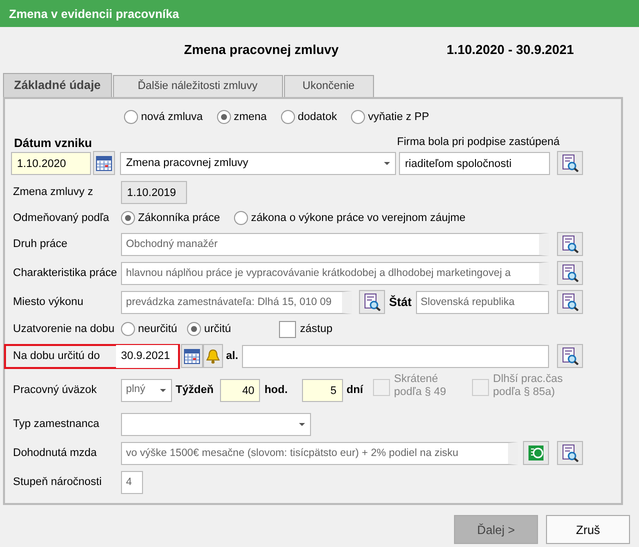 Image resolution: width=639 pixels, height=547 pixels. I want to click on field-label: Firma bola pri podpise zastúpená, so click(478, 142).